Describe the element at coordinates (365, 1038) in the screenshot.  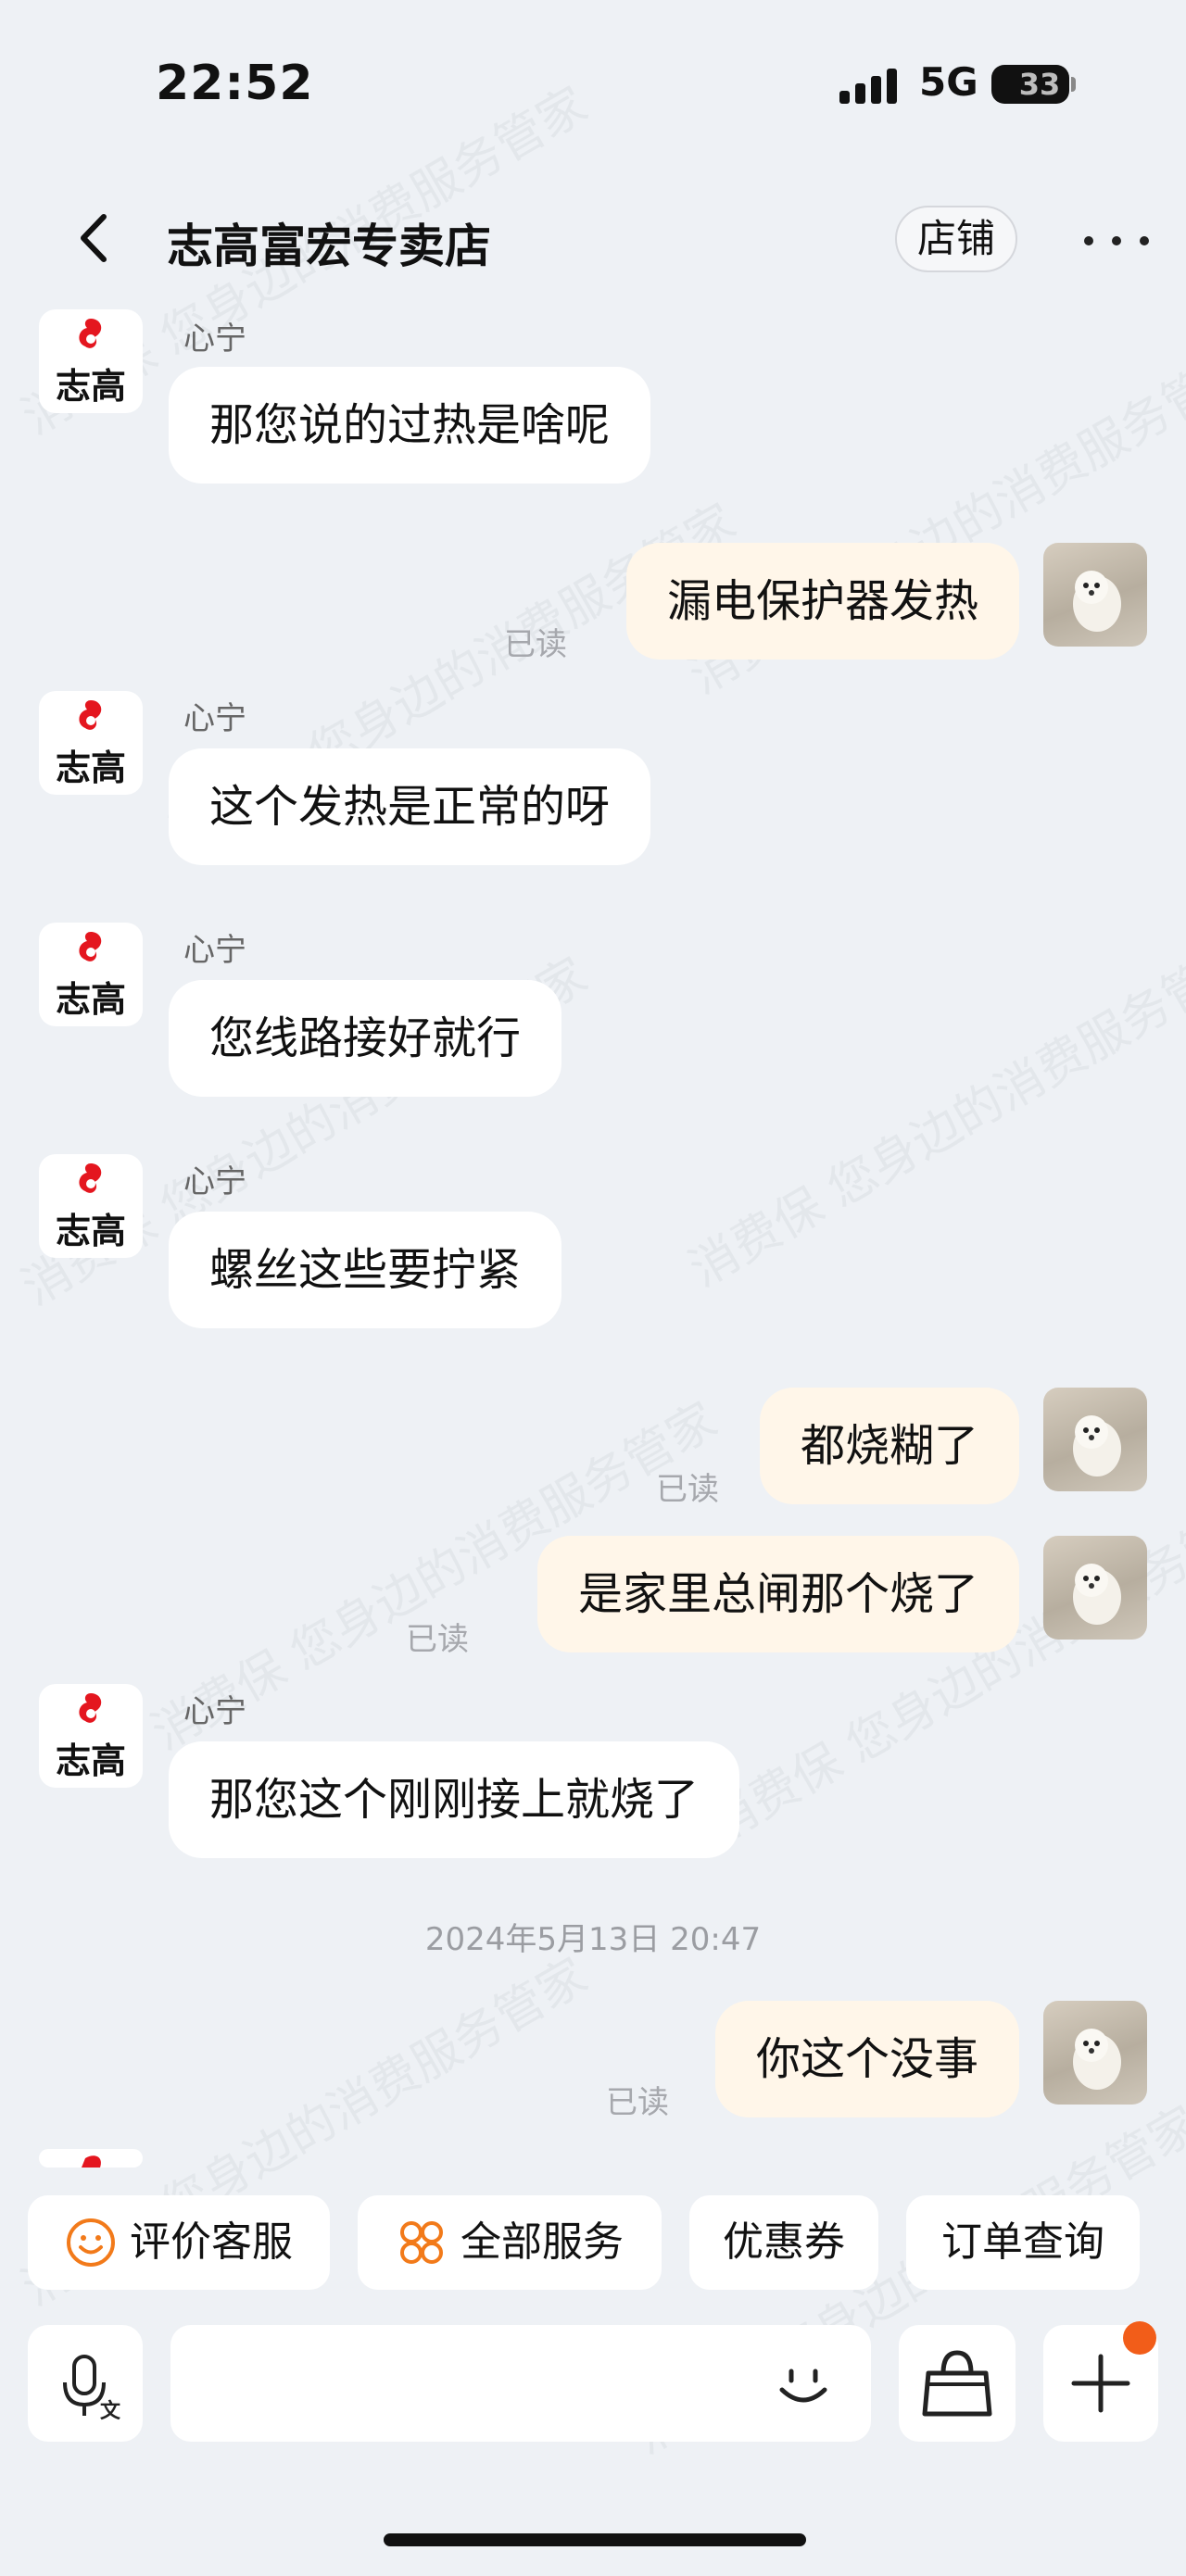
I see `message-bubble: 您线路接好就行` at that location.